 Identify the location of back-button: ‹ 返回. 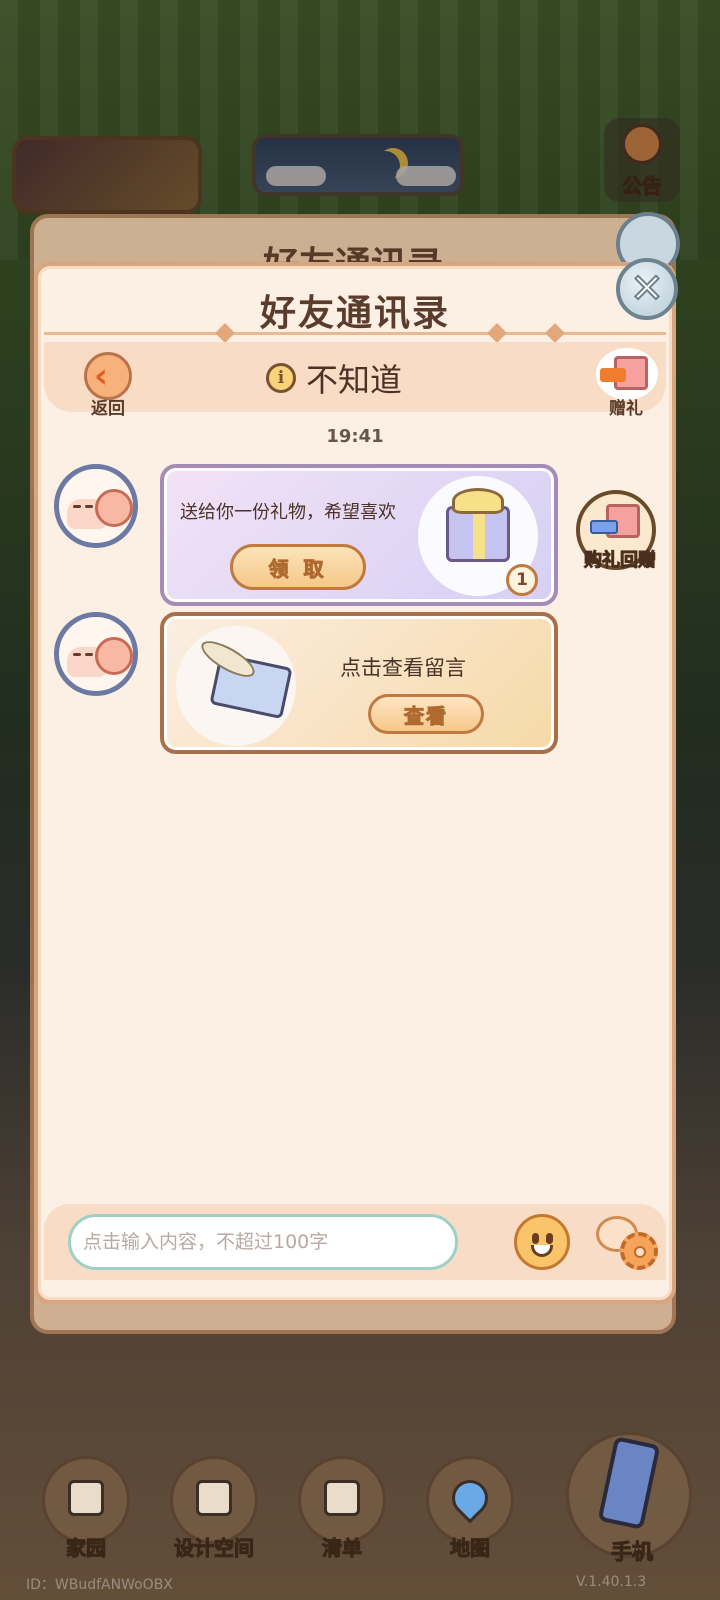
(108, 385).